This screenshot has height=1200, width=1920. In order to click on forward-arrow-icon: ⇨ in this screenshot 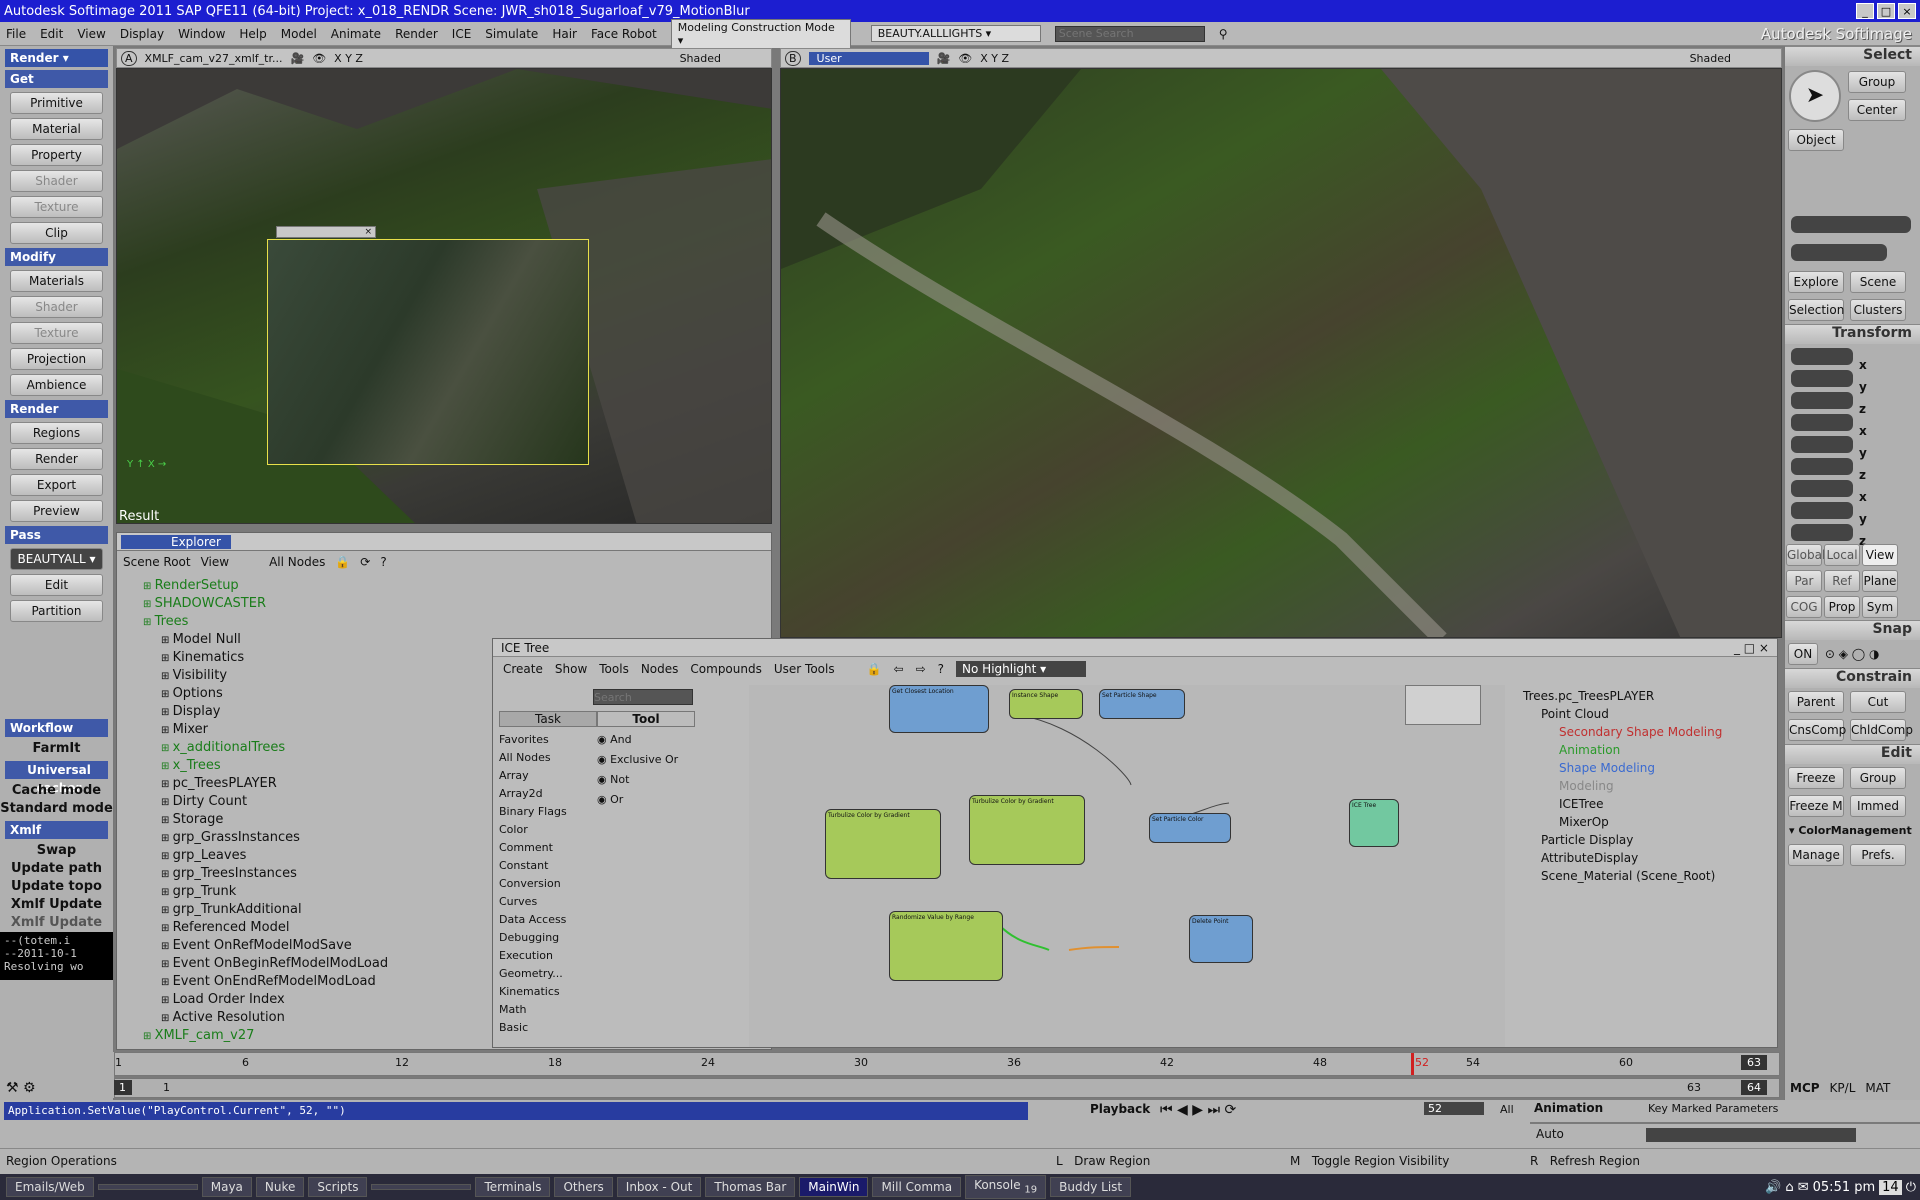, I will do `click(921, 669)`.